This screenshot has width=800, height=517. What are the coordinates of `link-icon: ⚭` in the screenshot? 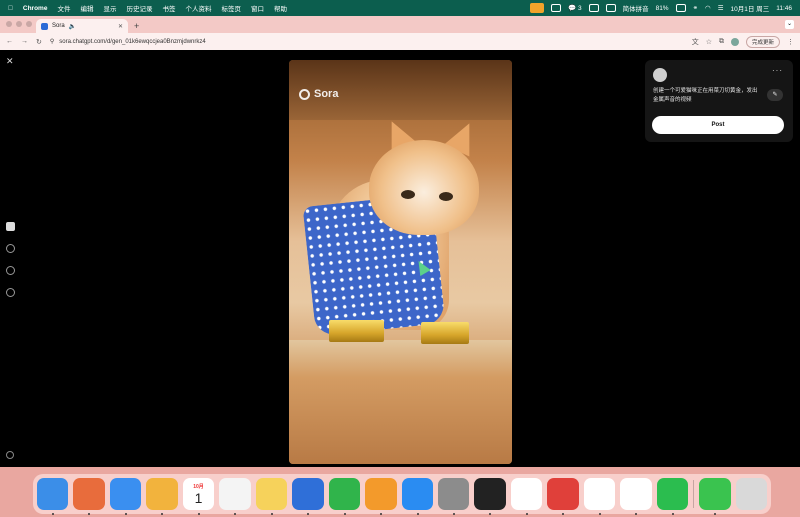 It's located at (695, 8).